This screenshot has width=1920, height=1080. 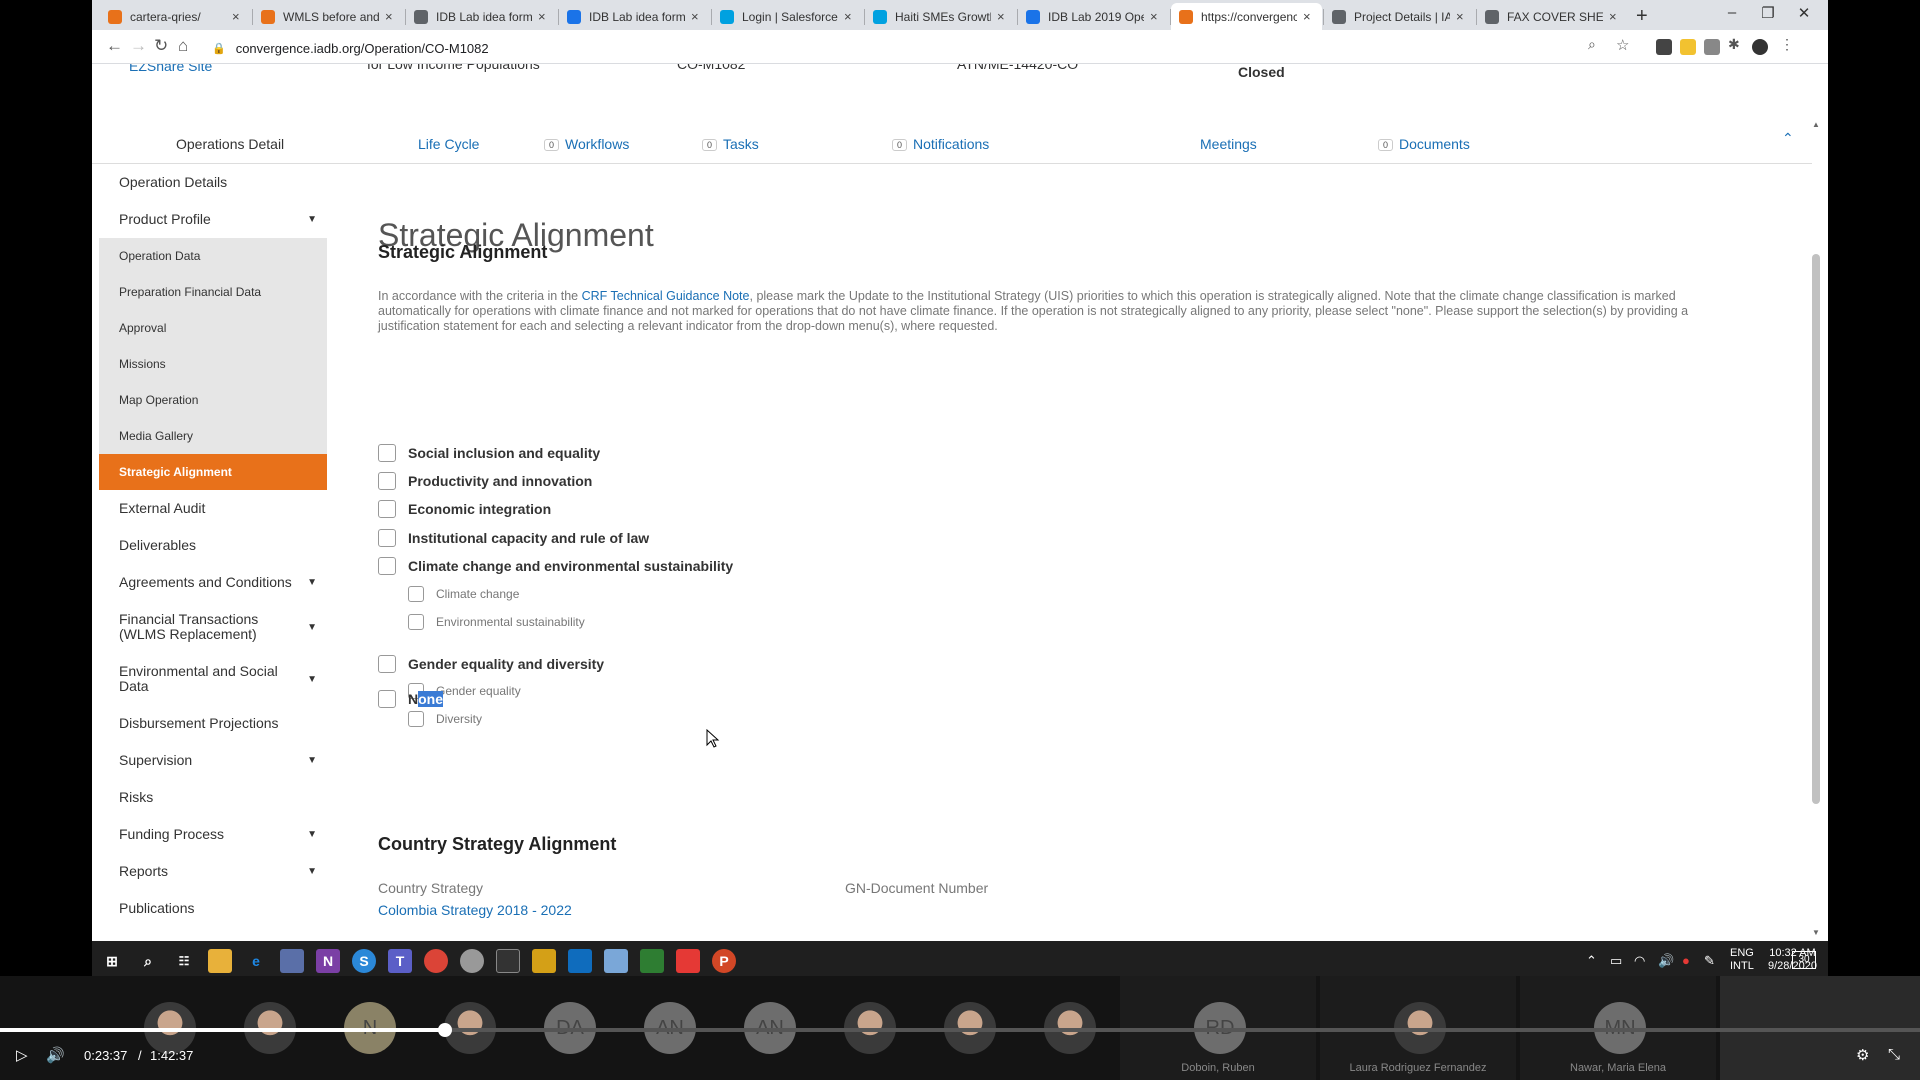 I want to click on scrollbar-thumb, so click(x=1816, y=529).